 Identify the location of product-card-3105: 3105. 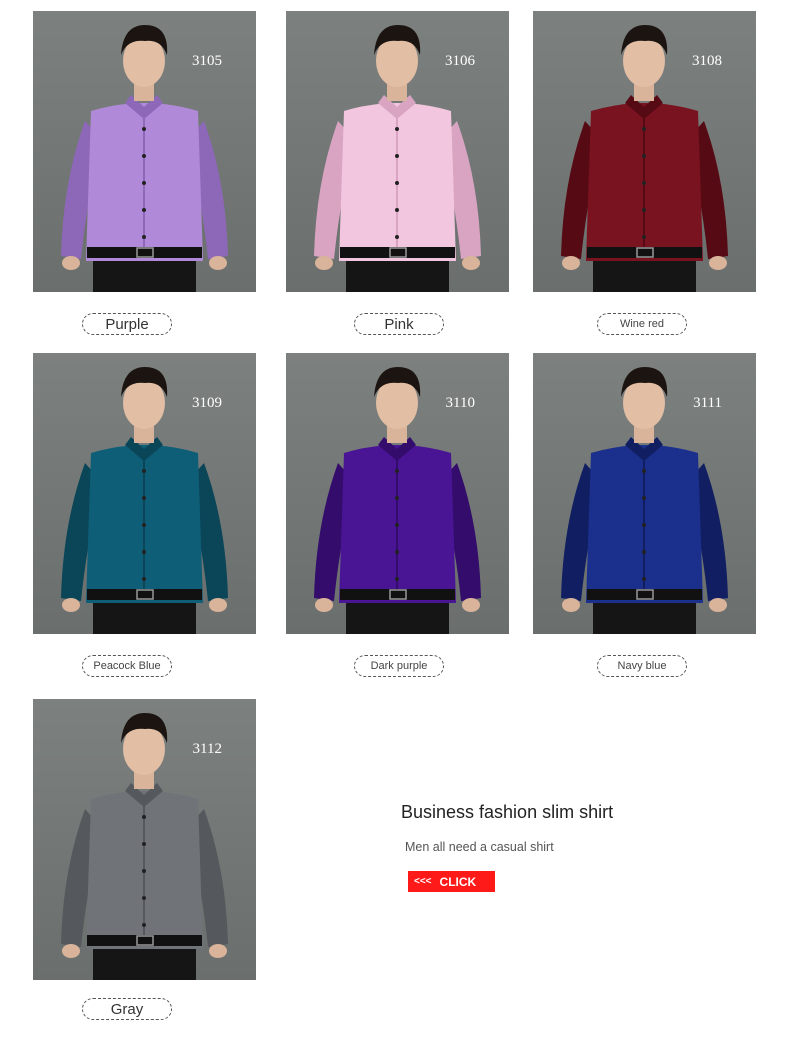
(144, 151).